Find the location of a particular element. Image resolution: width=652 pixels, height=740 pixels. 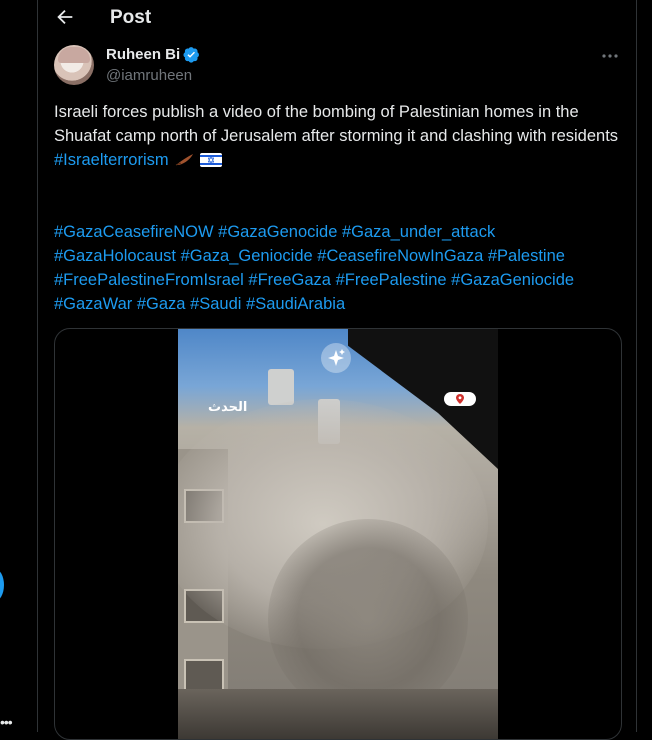

hashtag: #FreePalestineFromIsrael is located at coordinates (149, 280).